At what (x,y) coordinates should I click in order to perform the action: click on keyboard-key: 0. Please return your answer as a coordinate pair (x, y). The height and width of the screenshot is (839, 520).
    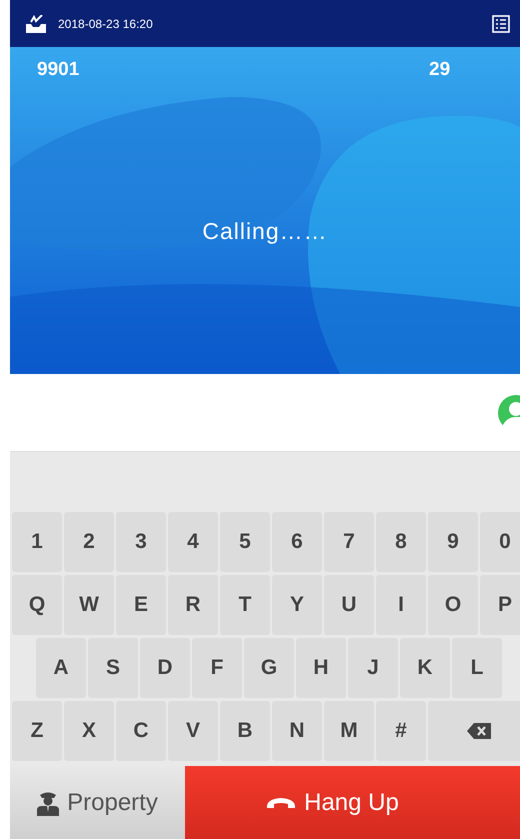
    Looking at the image, I should click on (500, 542).